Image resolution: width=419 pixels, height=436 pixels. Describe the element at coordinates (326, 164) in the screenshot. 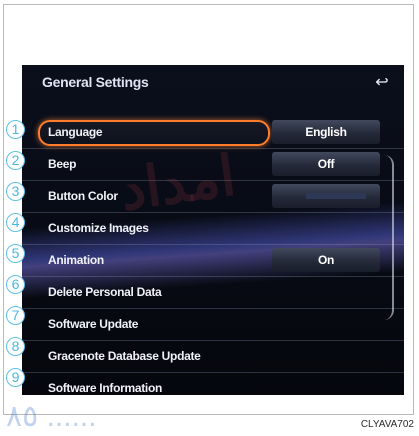

I see `beep-value-button: Off` at that location.